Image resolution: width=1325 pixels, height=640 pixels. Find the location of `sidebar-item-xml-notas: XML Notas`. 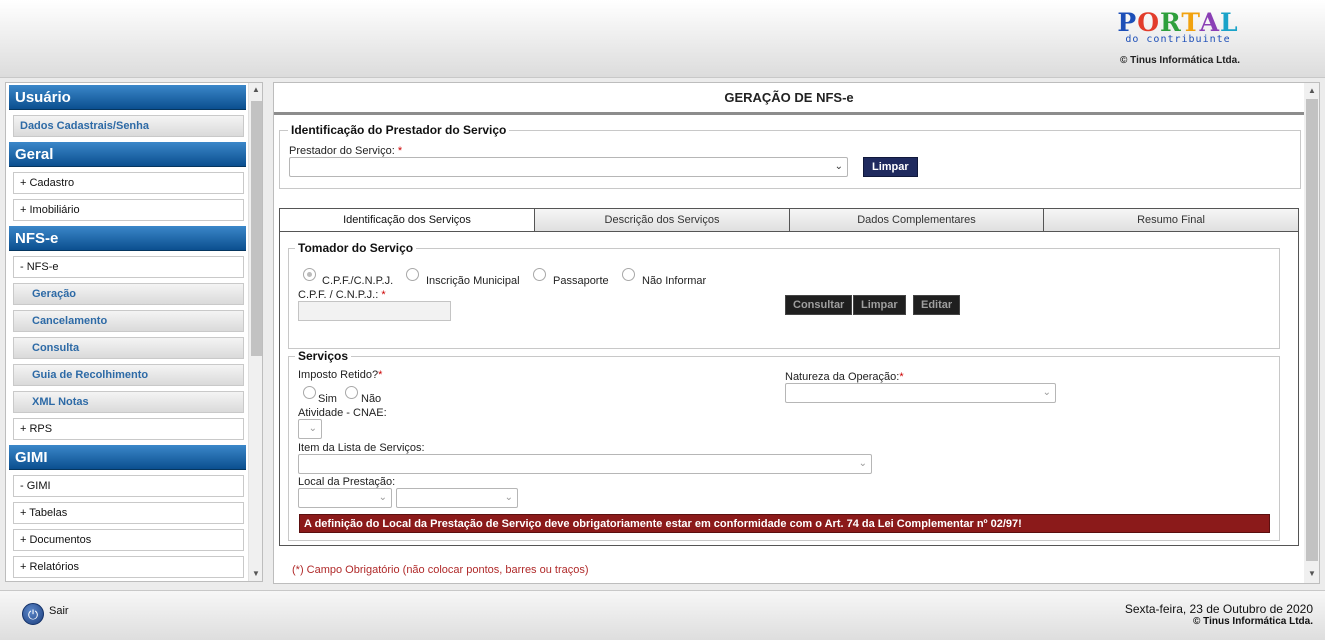

sidebar-item-xml-notas: XML Notas is located at coordinates (128, 402).